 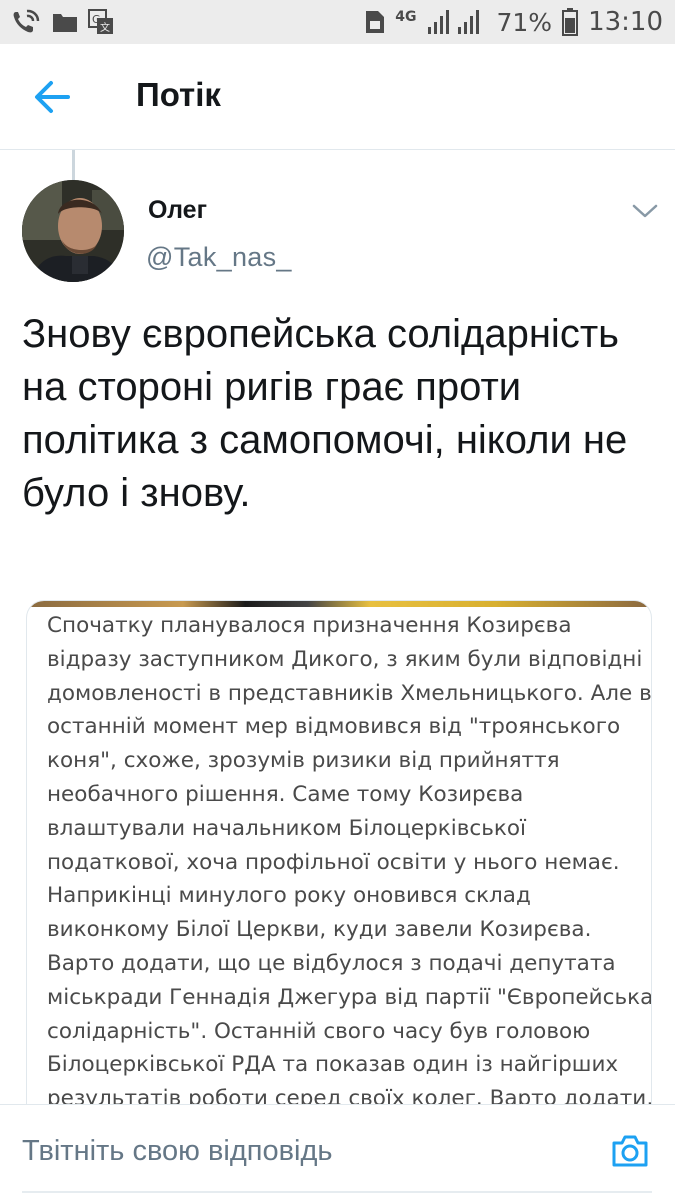 I want to click on author-handle: @Tak_nas_, so click(x=219, y=257).